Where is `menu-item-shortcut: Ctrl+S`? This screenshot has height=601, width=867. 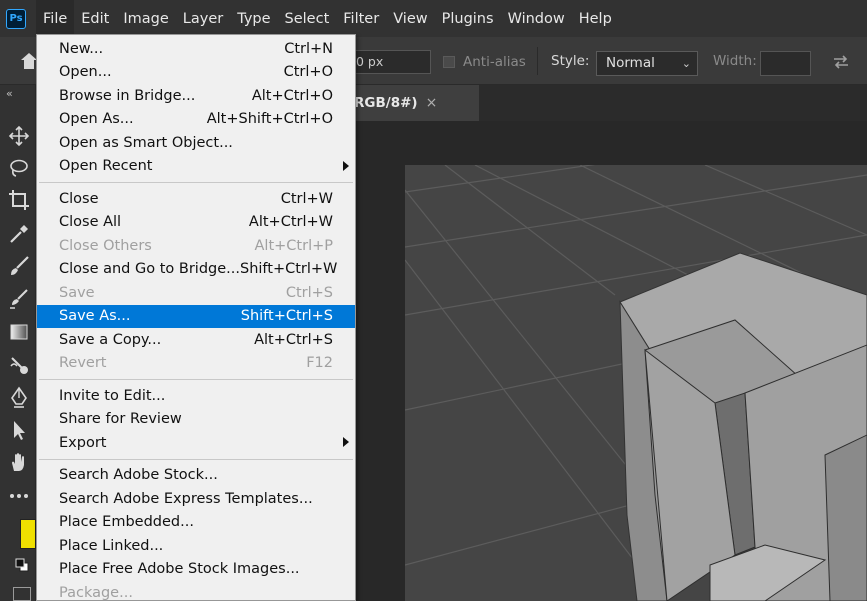 menu-item-shortcut: Ctrl+S is located at coordinates (309, 292).